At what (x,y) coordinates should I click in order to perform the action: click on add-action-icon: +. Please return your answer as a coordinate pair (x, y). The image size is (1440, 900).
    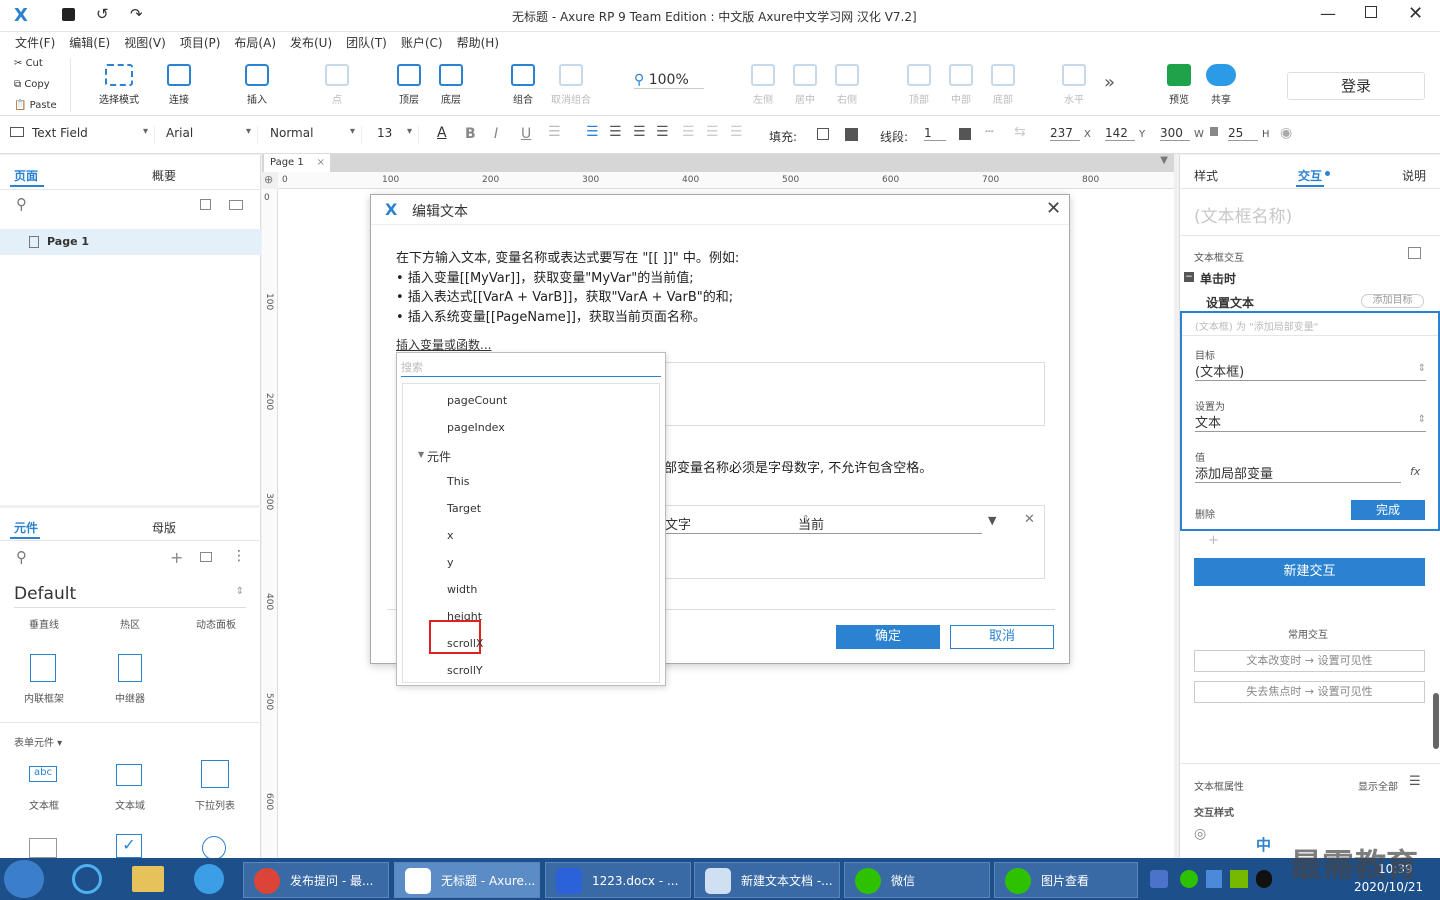
    Looking at the image, I should click on (1213, 540).